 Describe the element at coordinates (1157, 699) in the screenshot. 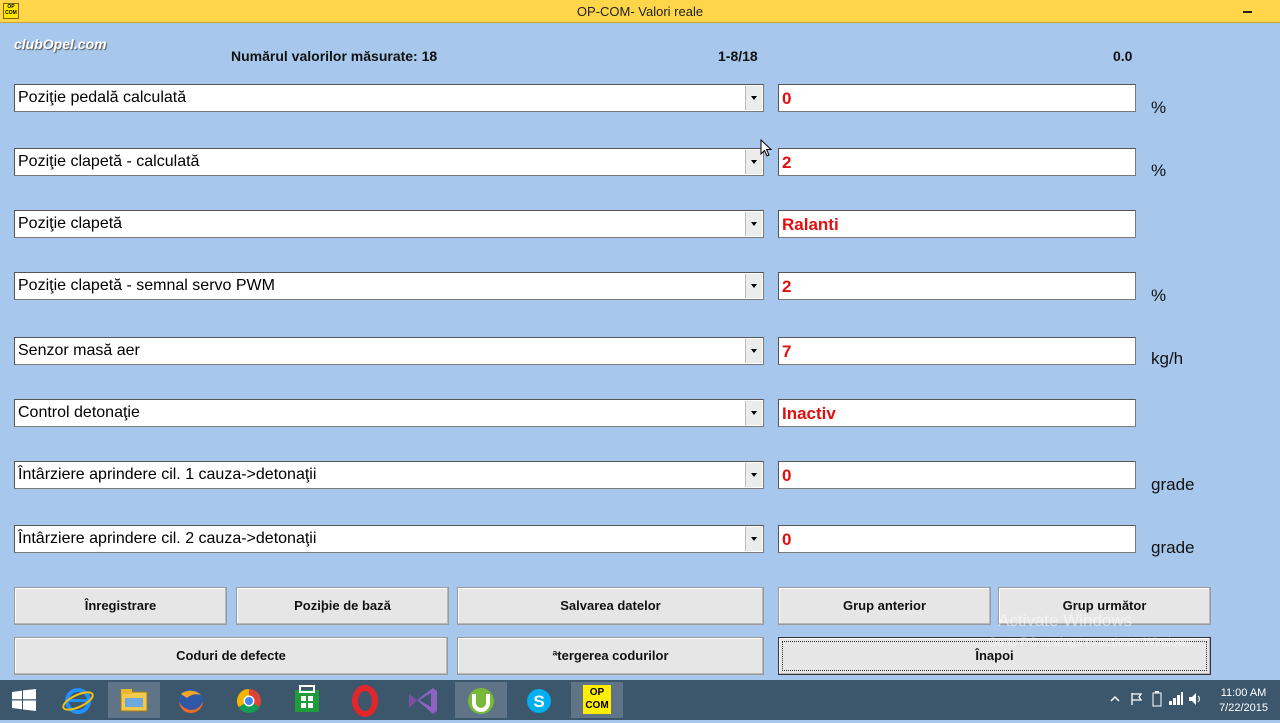

I see `battery-icon` at that location.